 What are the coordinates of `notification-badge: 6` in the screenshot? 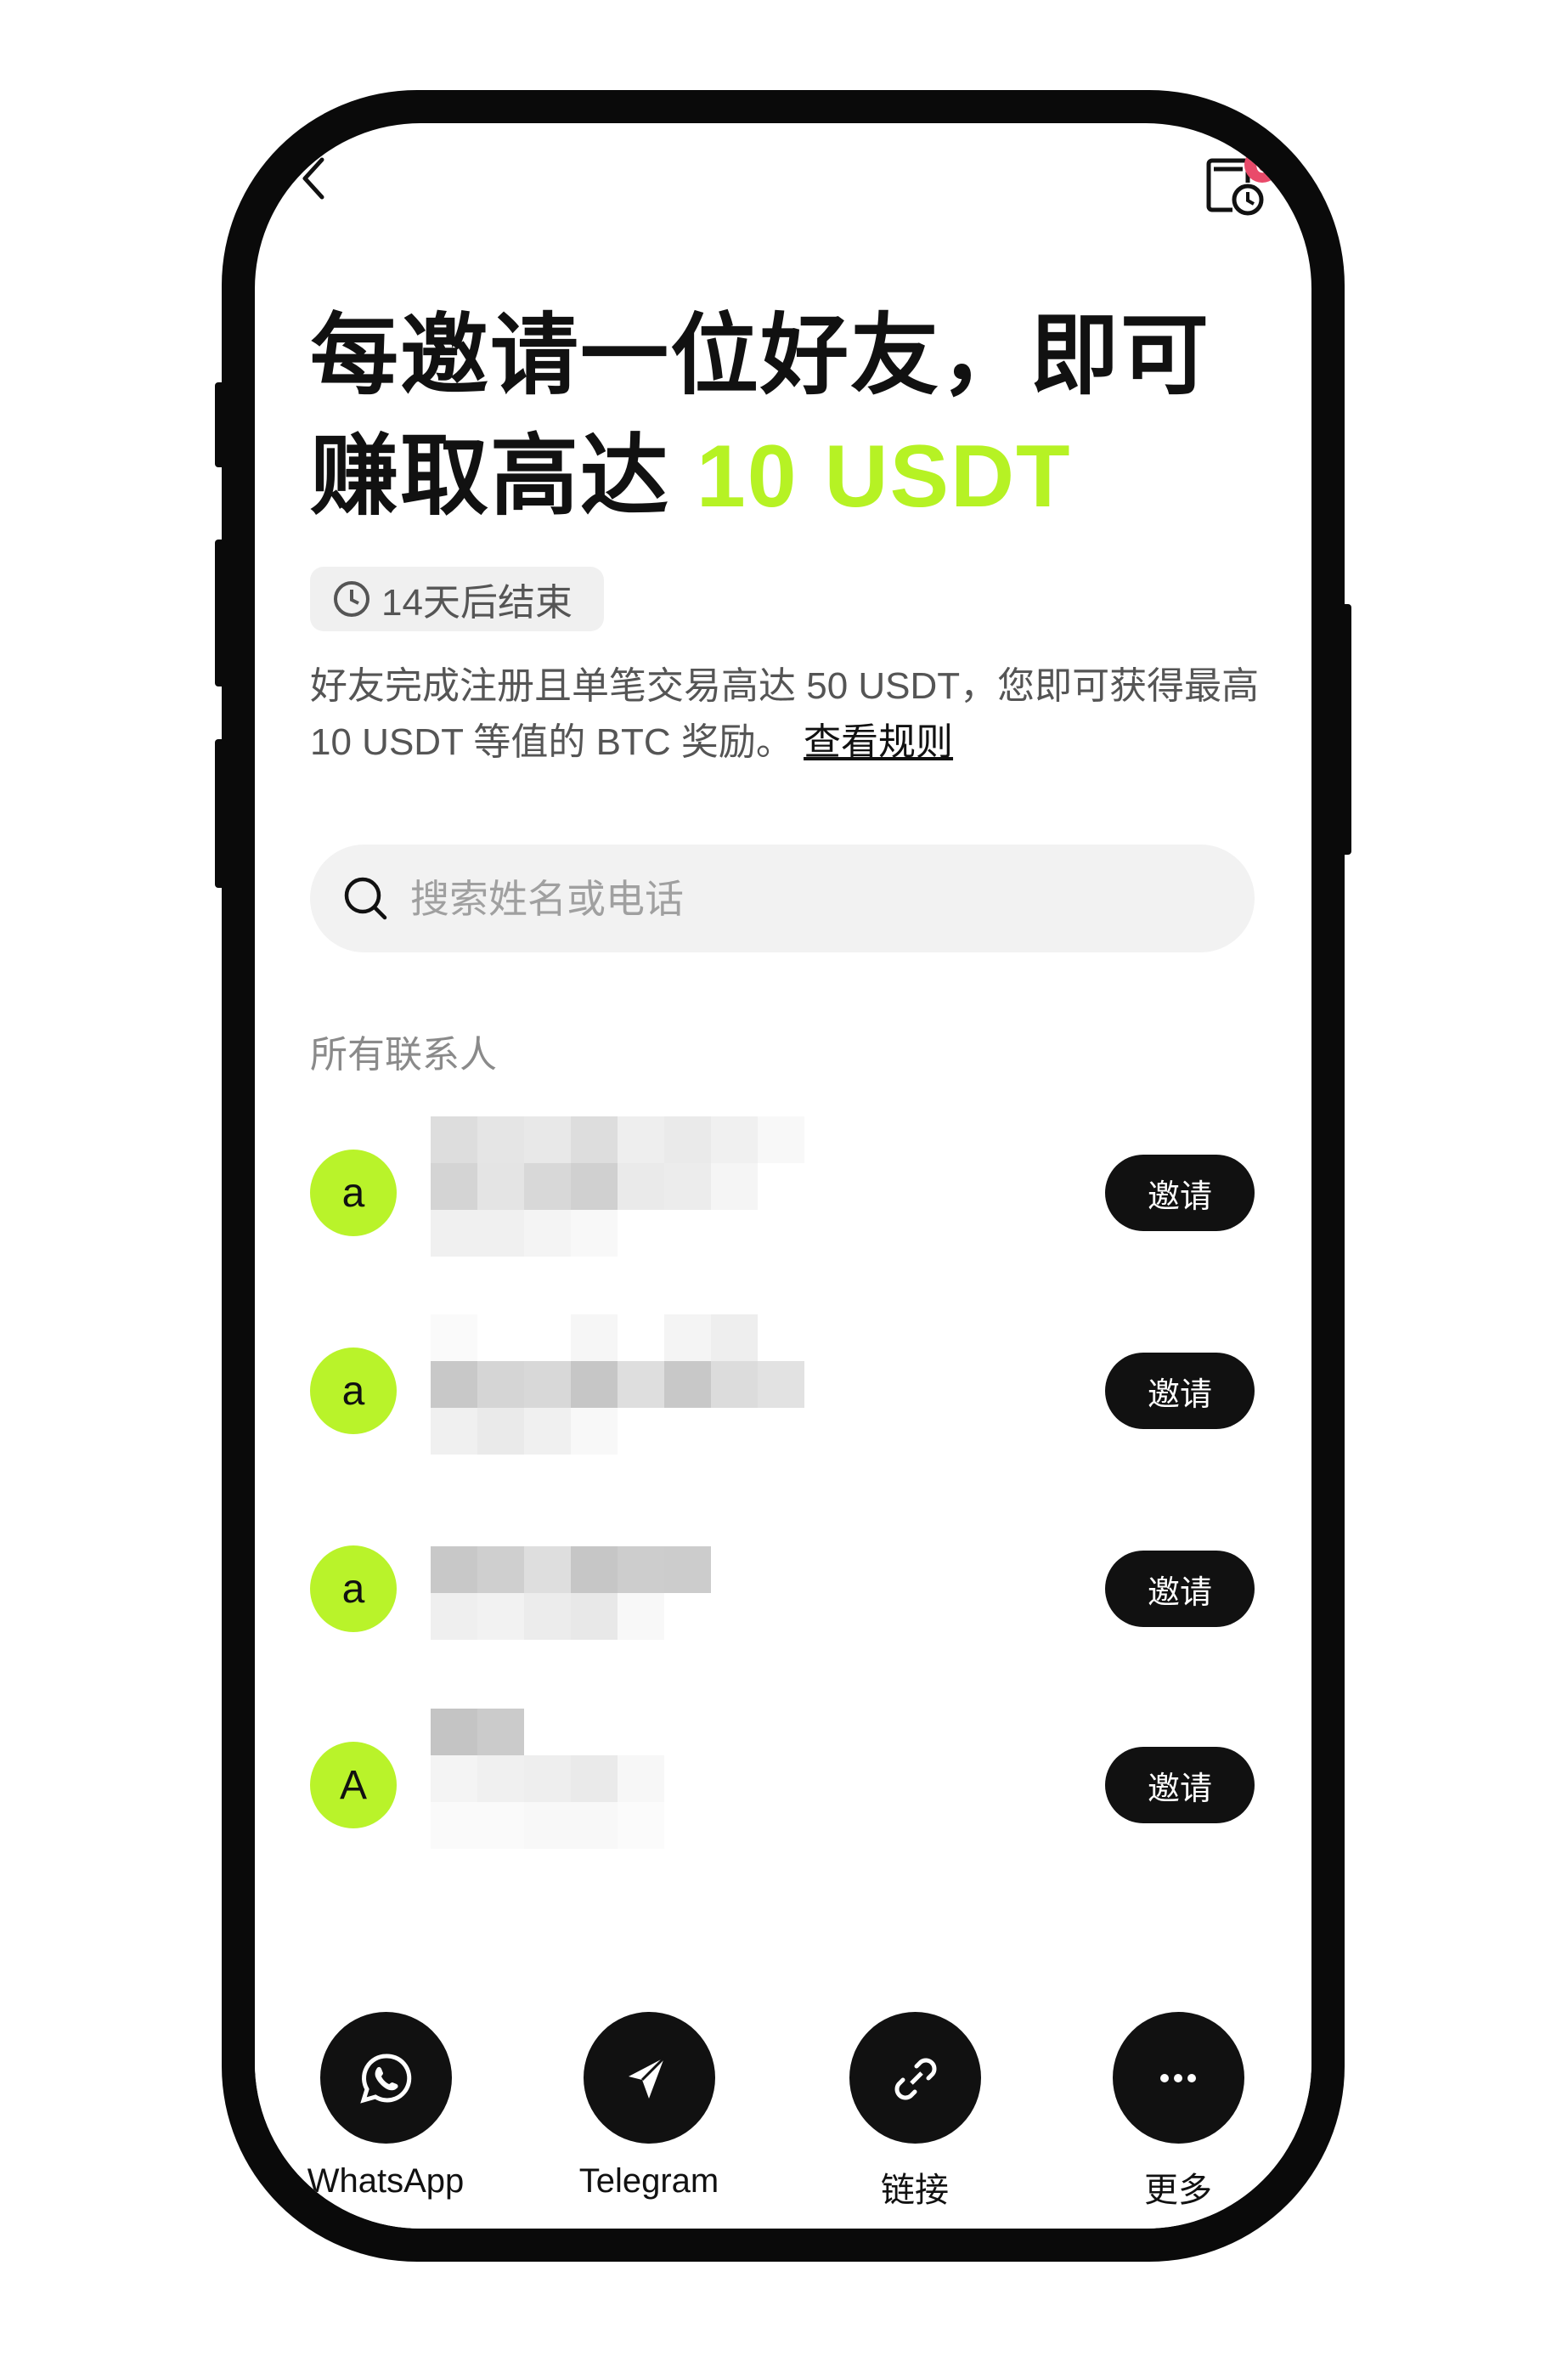 It's located at (1262, 165).